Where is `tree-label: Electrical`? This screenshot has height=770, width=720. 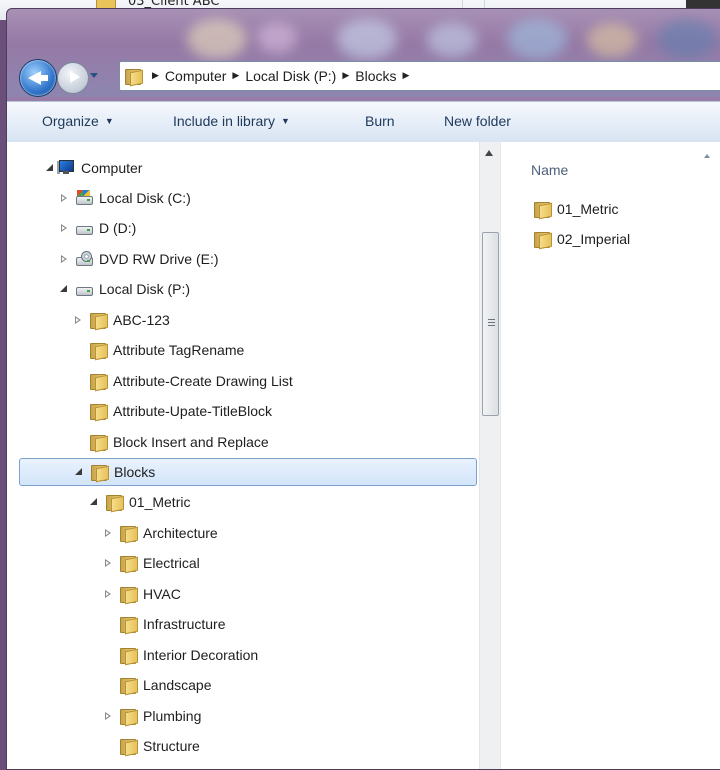
tree-label: Electrical is located at coordinates (171, 563).